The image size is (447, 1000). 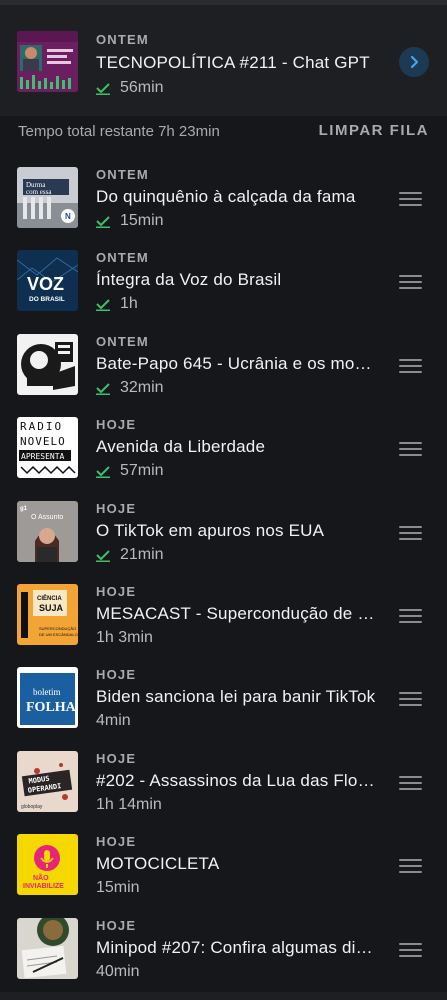 What do you see at coordinates (68, 216) in the screenshot?
I see `svg-text: N` at bounding box center [68, 216].